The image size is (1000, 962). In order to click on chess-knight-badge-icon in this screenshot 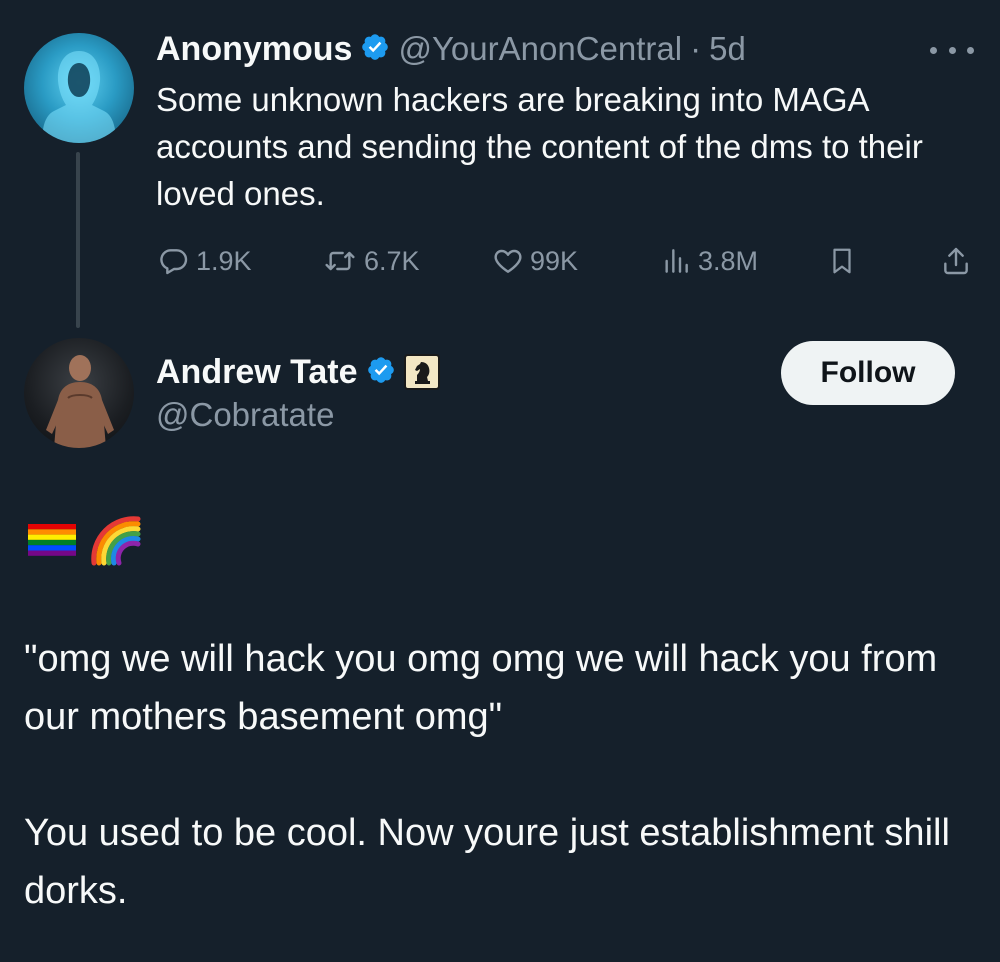, I will do `click(421, 372)`.